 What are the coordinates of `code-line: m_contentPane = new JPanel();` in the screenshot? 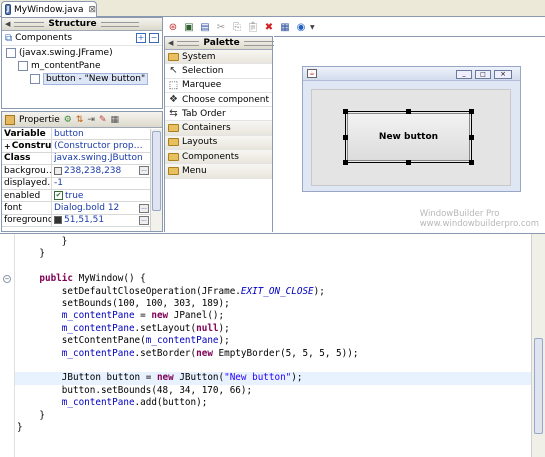 It's located at (120, 316).